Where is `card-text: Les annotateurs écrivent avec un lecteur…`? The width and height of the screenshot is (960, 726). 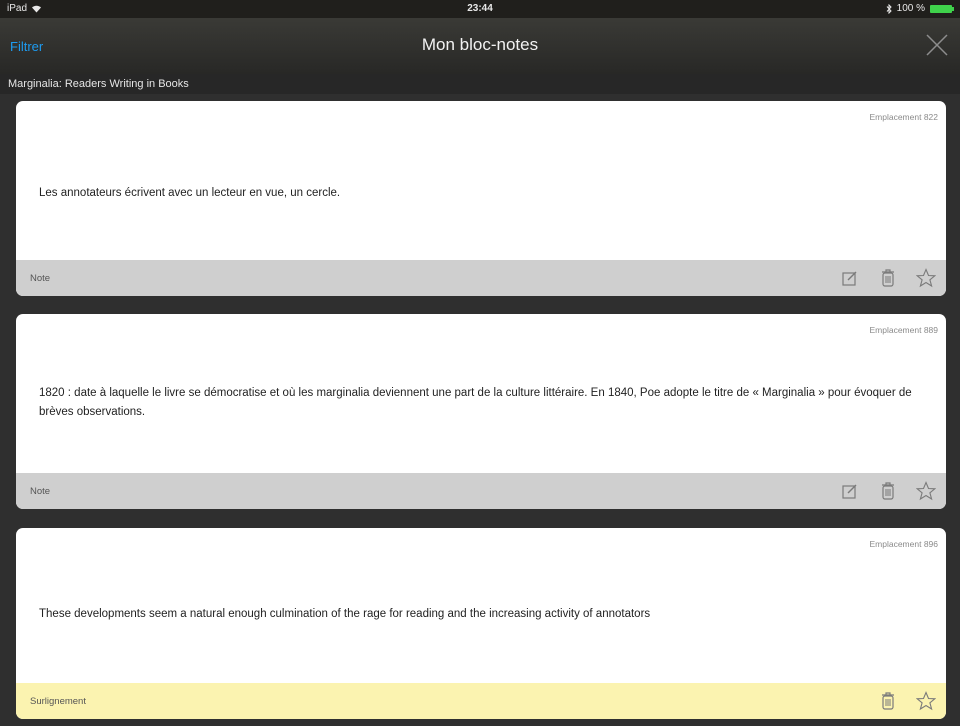 card-text: Les annotateurs écrivent avec un lecteur… is located at coordinates (190, 193).